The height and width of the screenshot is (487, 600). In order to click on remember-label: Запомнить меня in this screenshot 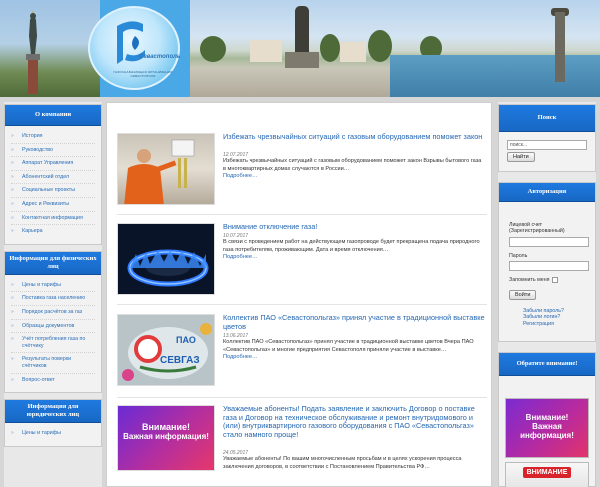, I will do `click(529, 280)`.